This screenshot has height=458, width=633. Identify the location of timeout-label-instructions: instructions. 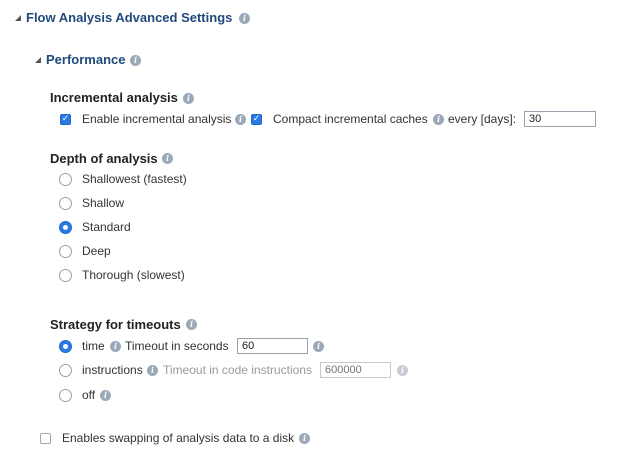
(112, 370).